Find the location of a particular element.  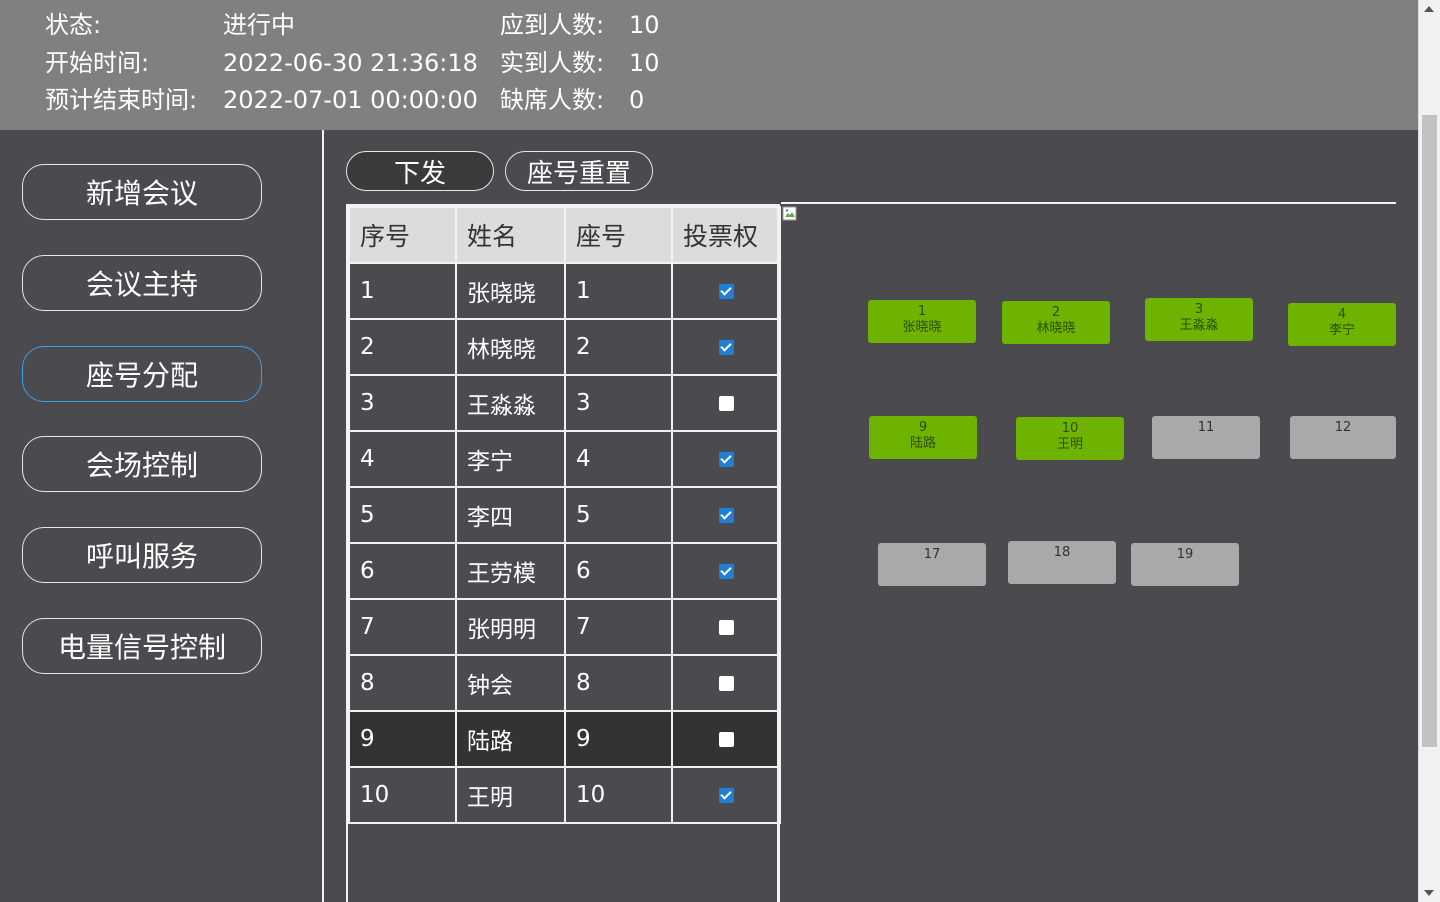

seat-number: 9 is located at coordinates (923, 427).